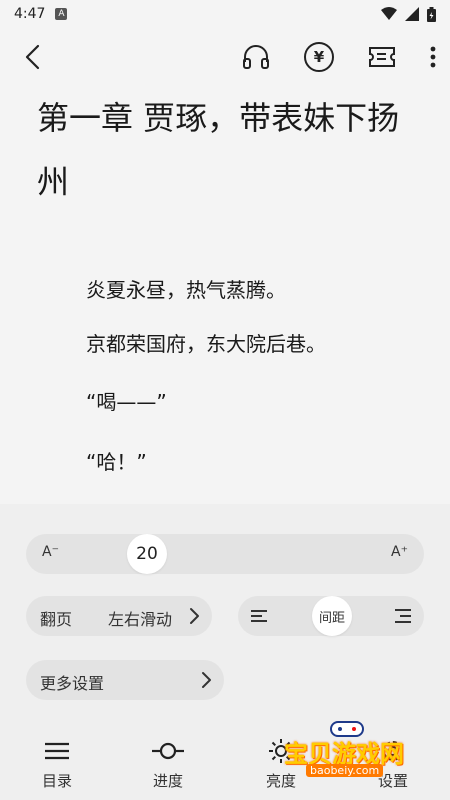  Describe the element at coordinates (433, 57) in the screenshot. I see `more-vertical-icon` at that location.